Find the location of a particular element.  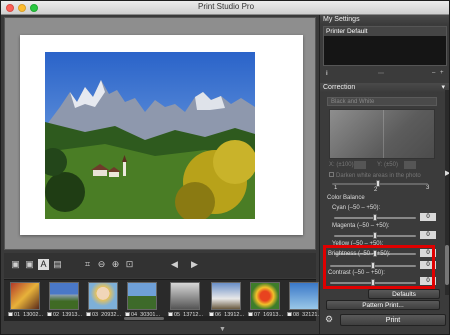

magenta-label: Magenta (–50 – +50): is located at coordinates (361, 226).